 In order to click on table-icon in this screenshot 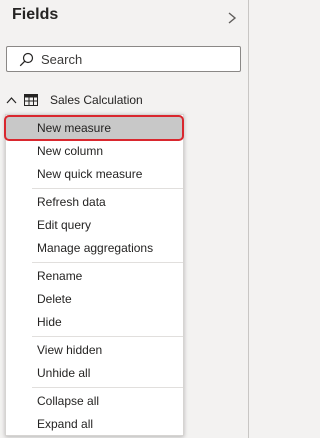, I will do `click(31, 100)`.